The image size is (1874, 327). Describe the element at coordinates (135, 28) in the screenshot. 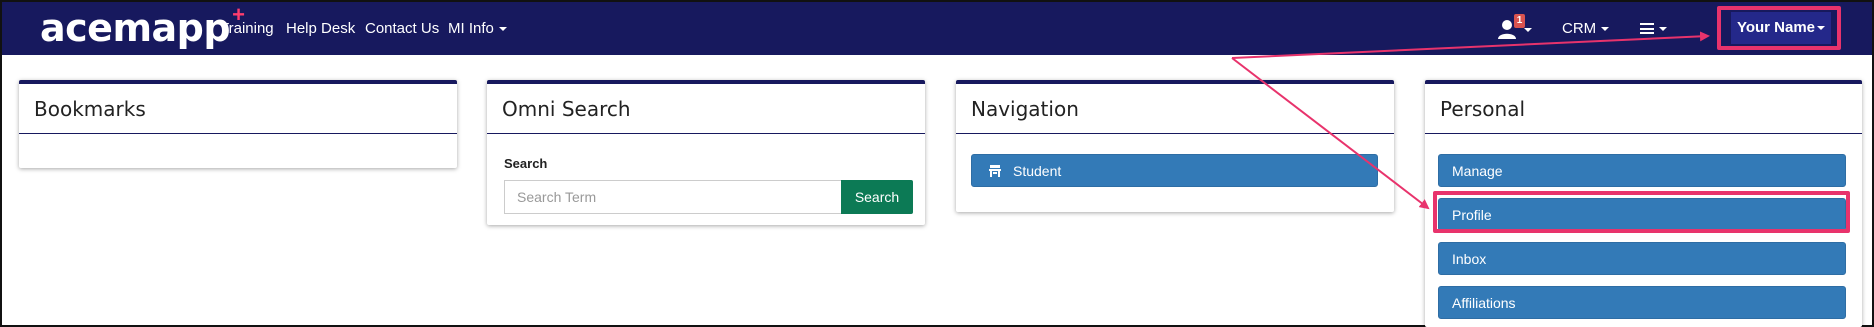

I see `brand-name: acemapp` at that location.